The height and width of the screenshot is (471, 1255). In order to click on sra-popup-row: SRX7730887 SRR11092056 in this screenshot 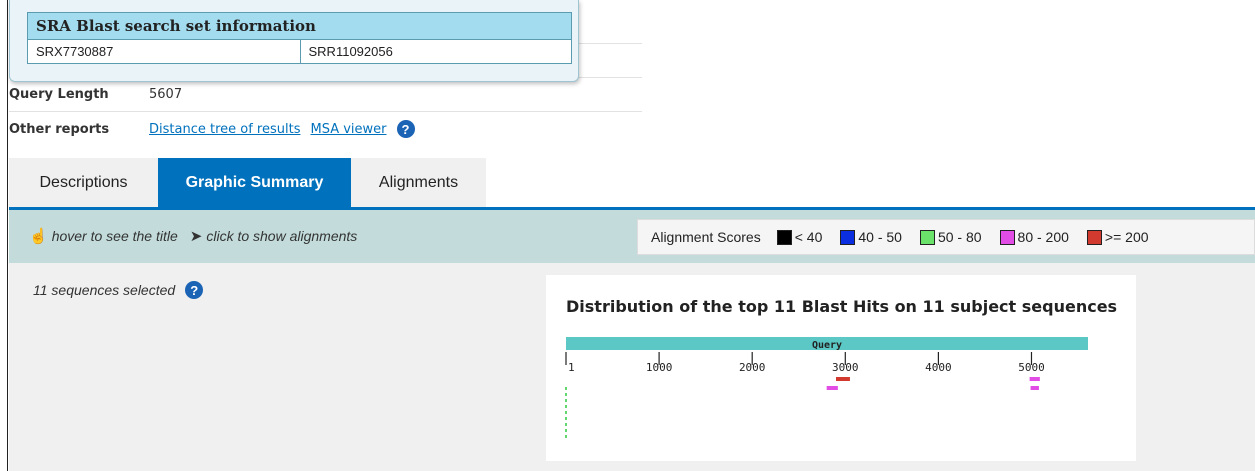, I will do `click(299, 52)`.